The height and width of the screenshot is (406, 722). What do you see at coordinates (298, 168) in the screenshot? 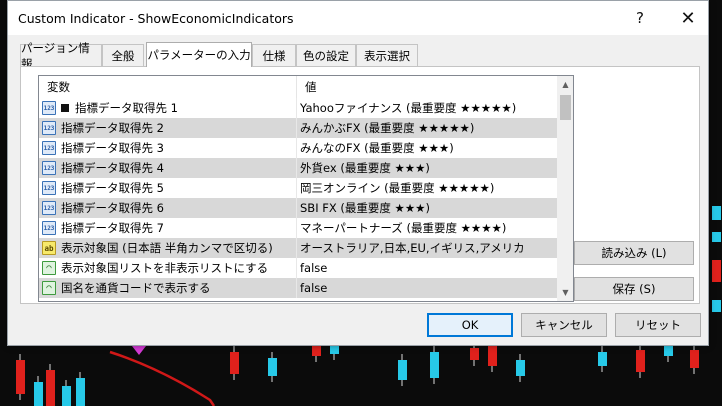
I see `table-row: 123 指標データ取得先 4 外貨ex (最重要度 ★★★)` at bounding box center [298, 168].